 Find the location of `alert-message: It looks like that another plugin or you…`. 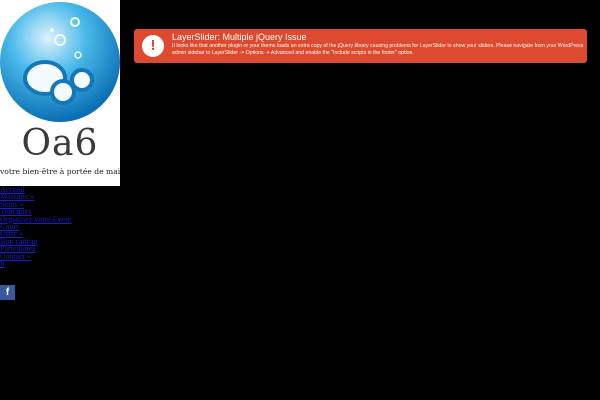

alert-message: It looks like that another plugin or you… is located at coordinates (378, 49).